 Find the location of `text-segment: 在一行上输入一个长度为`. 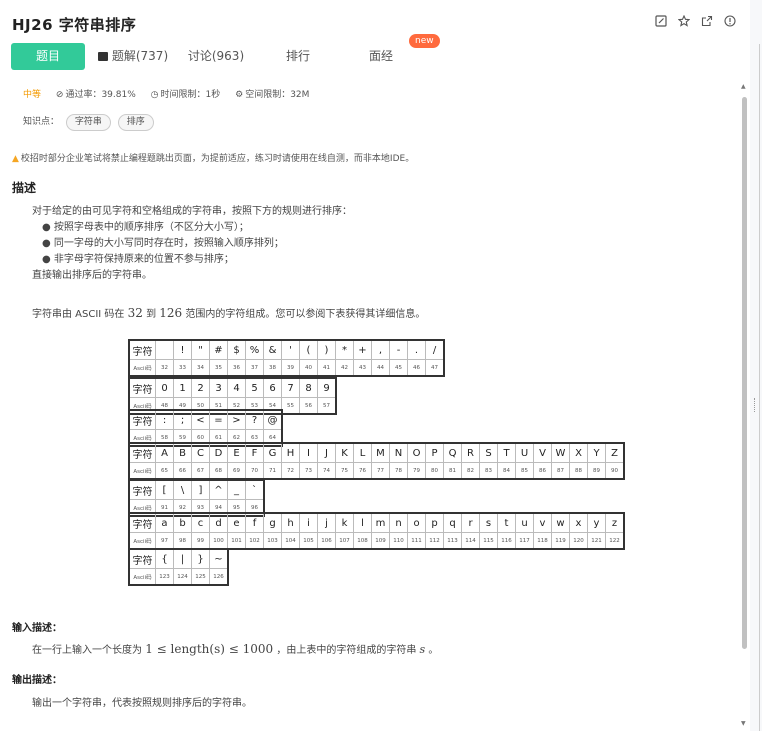

text-segment: 在一行上输入一个长度为 is located at coordinates (89, 650).